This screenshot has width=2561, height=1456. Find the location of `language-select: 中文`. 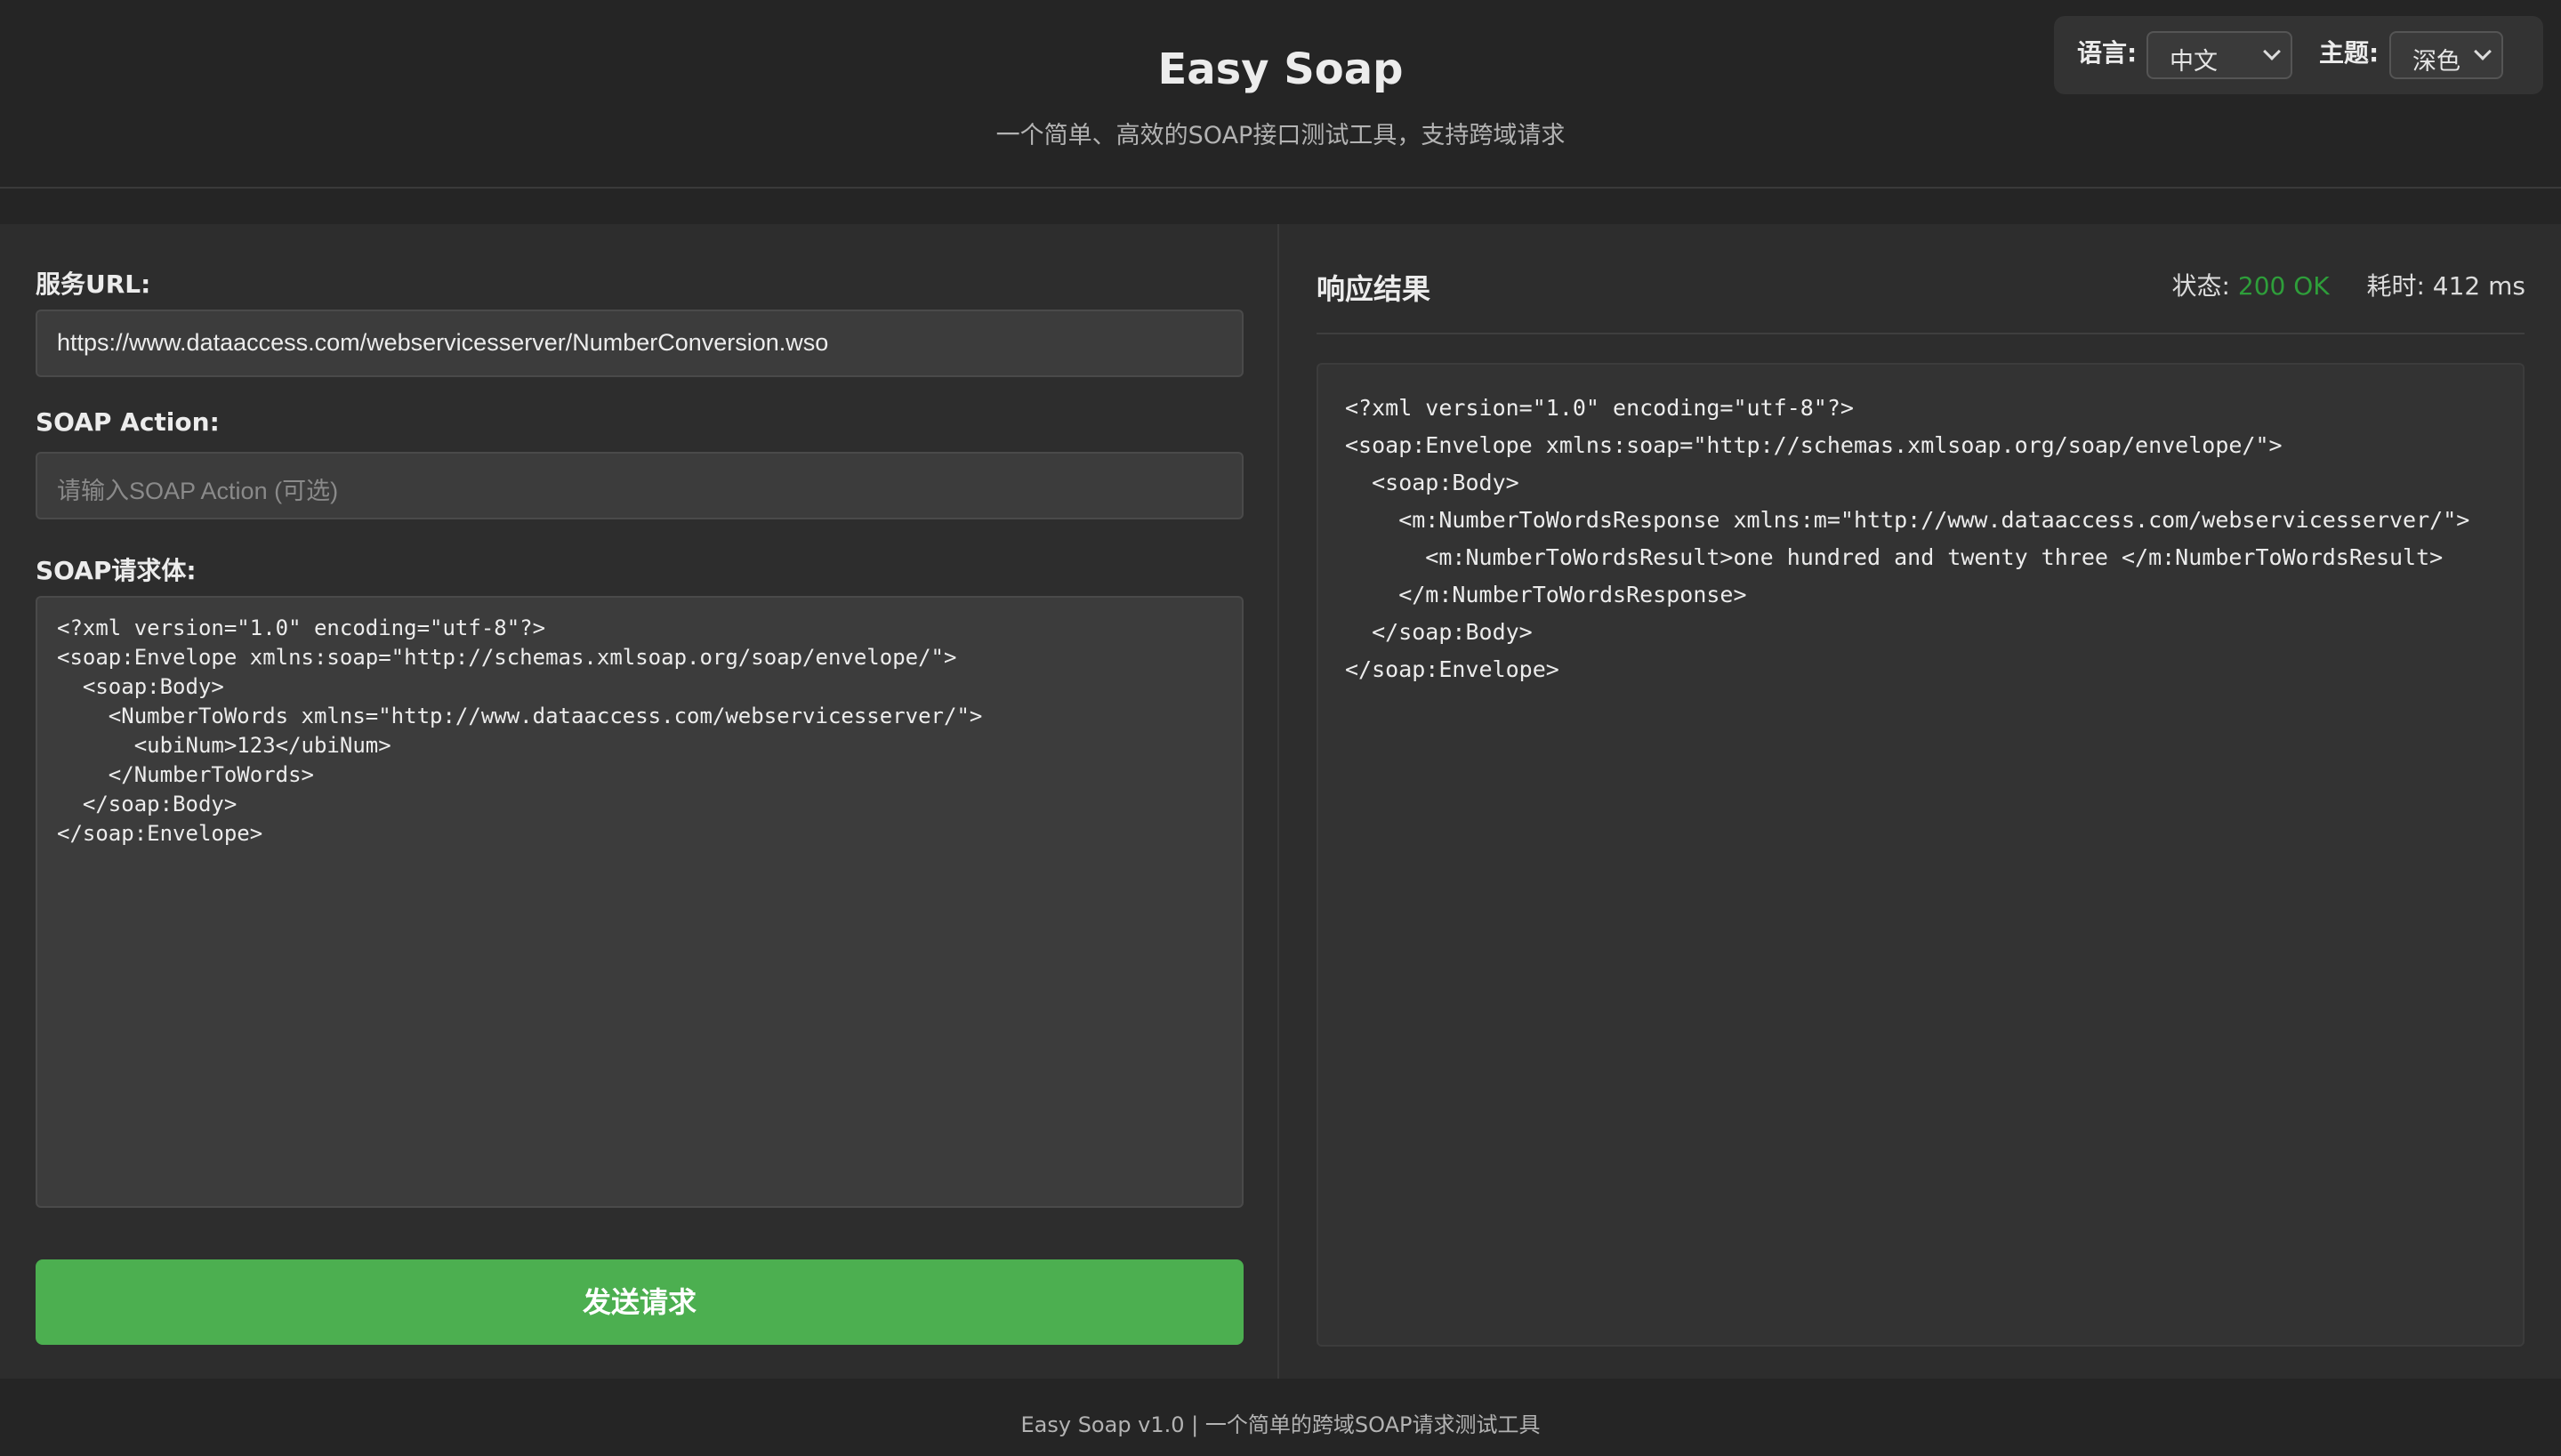

language-select: 中文 is located at coordinates (2219, 55).